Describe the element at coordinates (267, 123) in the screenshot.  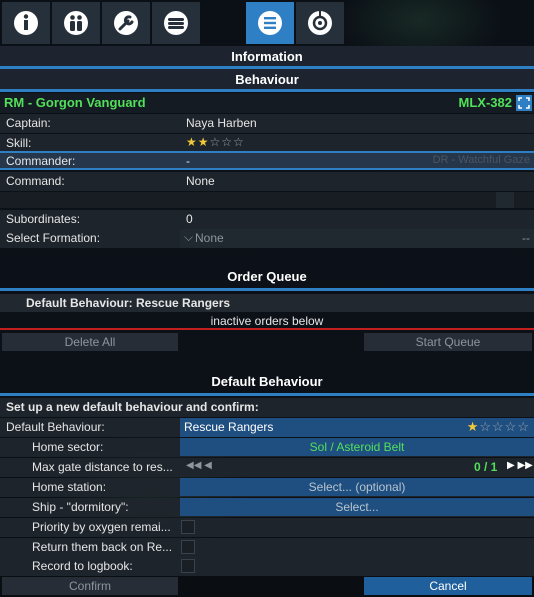
I see `captain-row: Captain: Naya Harben` at that location.